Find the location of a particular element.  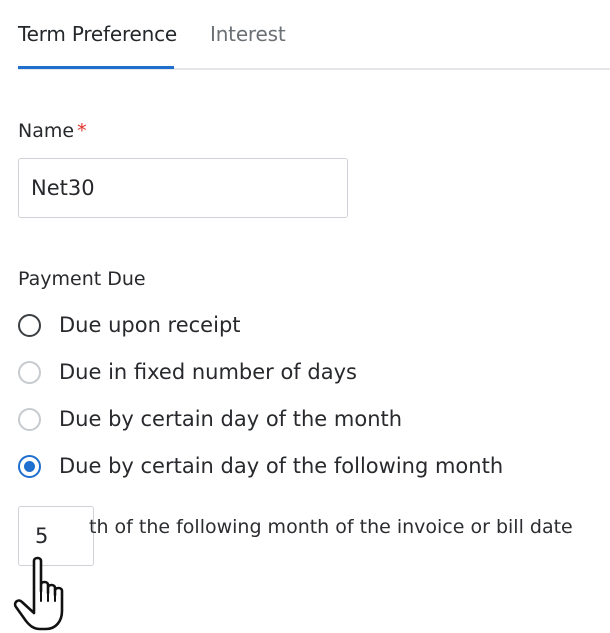

radio-label: Due upon receipt is located at coordinates (150, 325).